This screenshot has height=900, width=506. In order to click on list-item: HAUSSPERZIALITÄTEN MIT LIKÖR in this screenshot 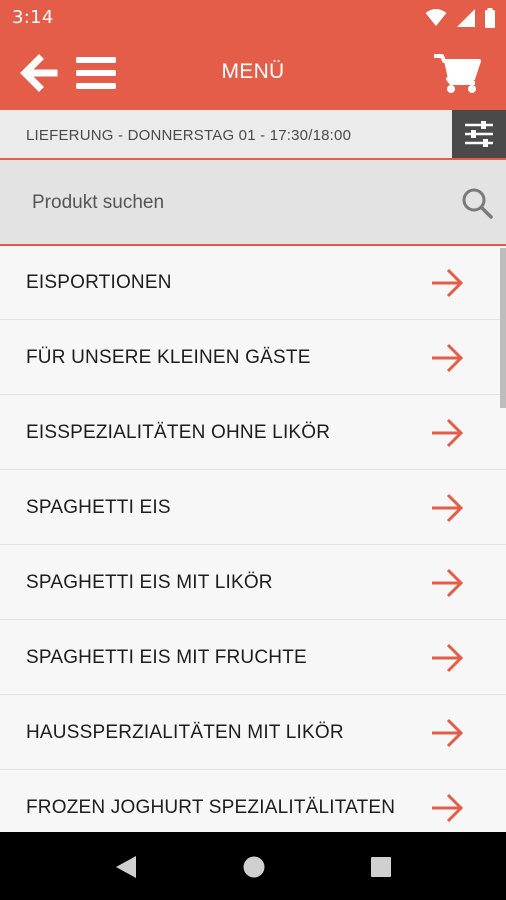, I will do `click(253, 733)`.